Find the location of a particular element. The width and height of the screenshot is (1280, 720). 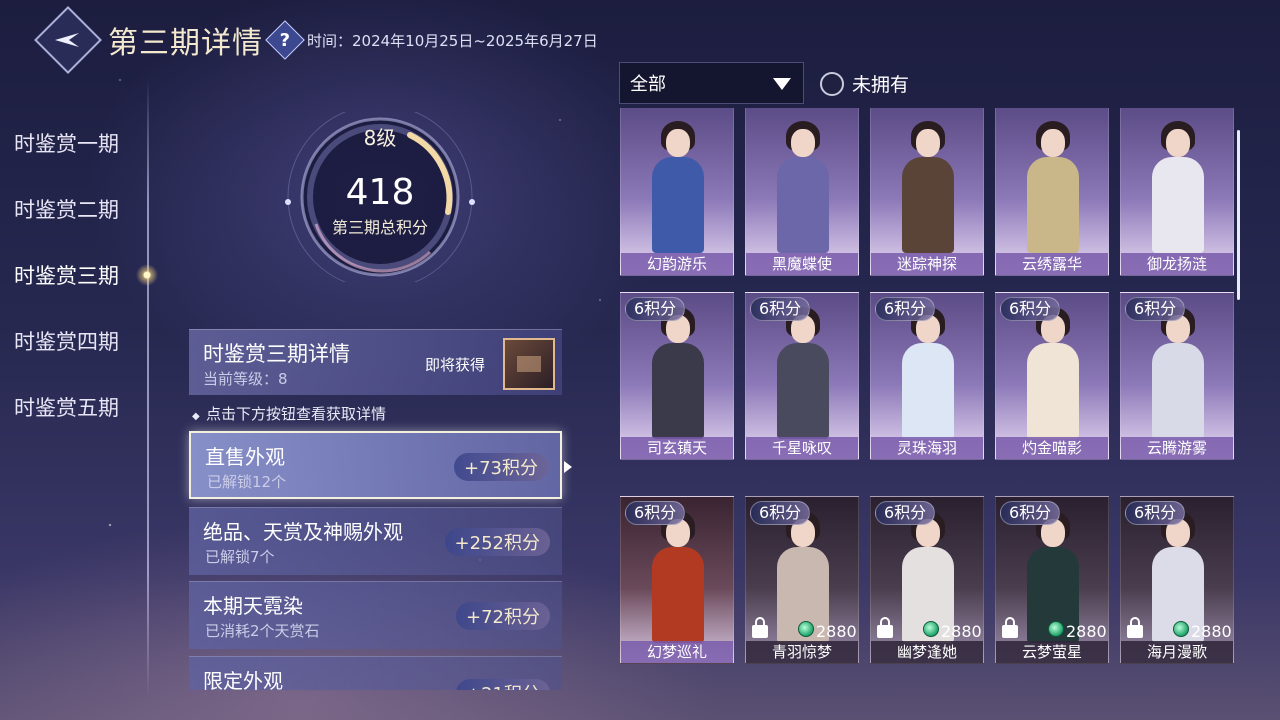

soon-label: 即将获得 is located at coordinates (455, 365).